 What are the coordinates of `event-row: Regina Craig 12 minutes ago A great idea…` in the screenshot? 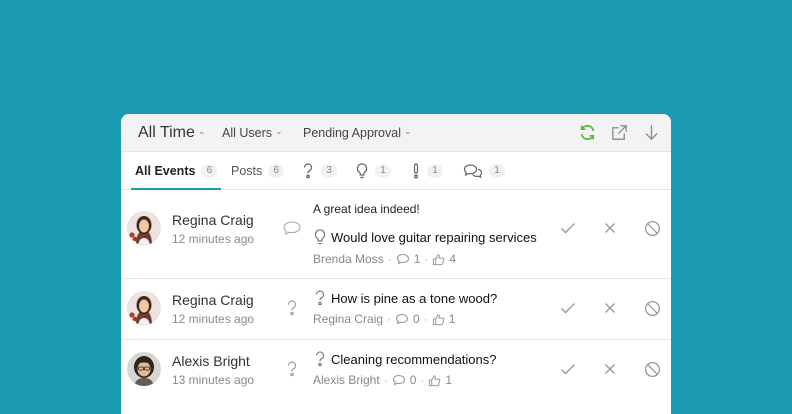 It's located at (396, 234).